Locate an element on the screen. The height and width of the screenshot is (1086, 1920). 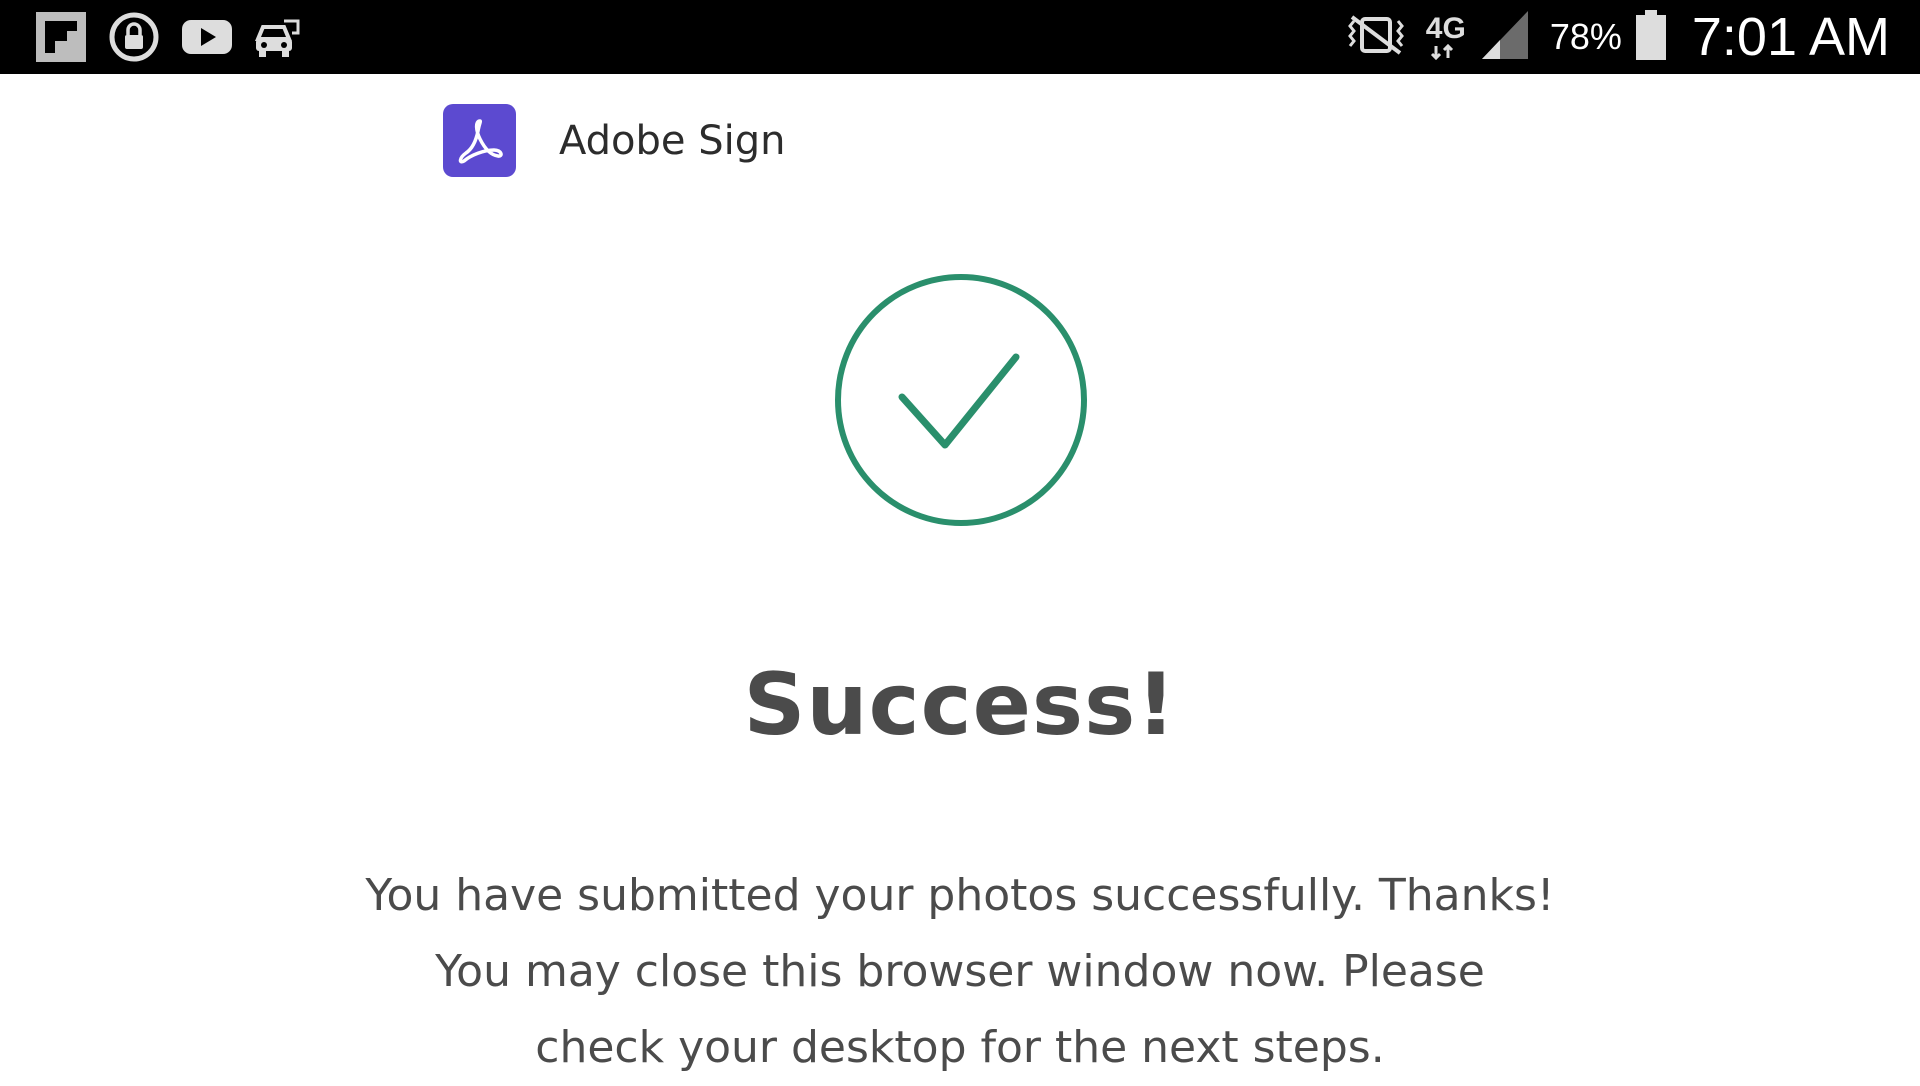
checkmark-circle-icon is located at coordinates (961, 400).